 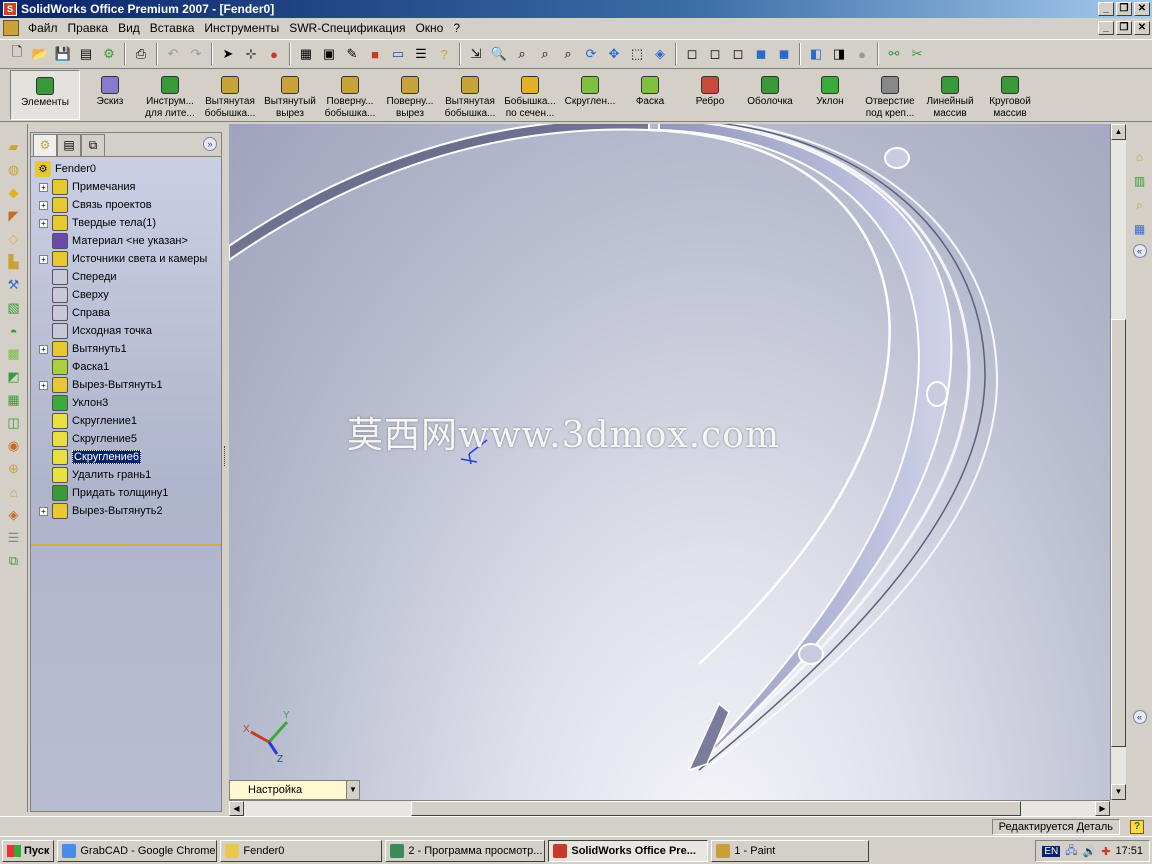 I want to click on menu-edit: Правка, so click(x=88, y=28).